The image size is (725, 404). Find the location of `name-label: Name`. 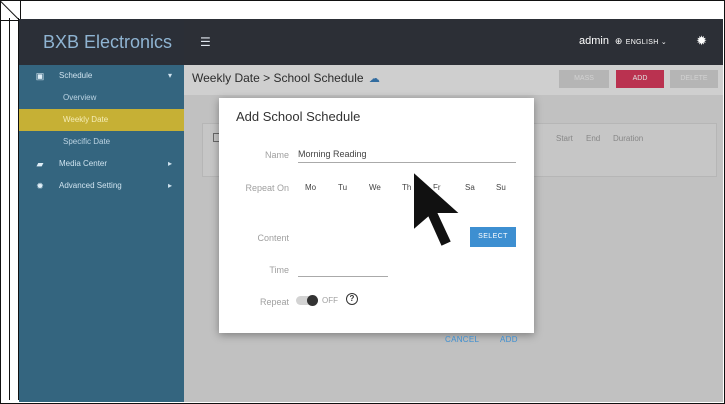

name-label: Name is located at coordinates (276, 155).